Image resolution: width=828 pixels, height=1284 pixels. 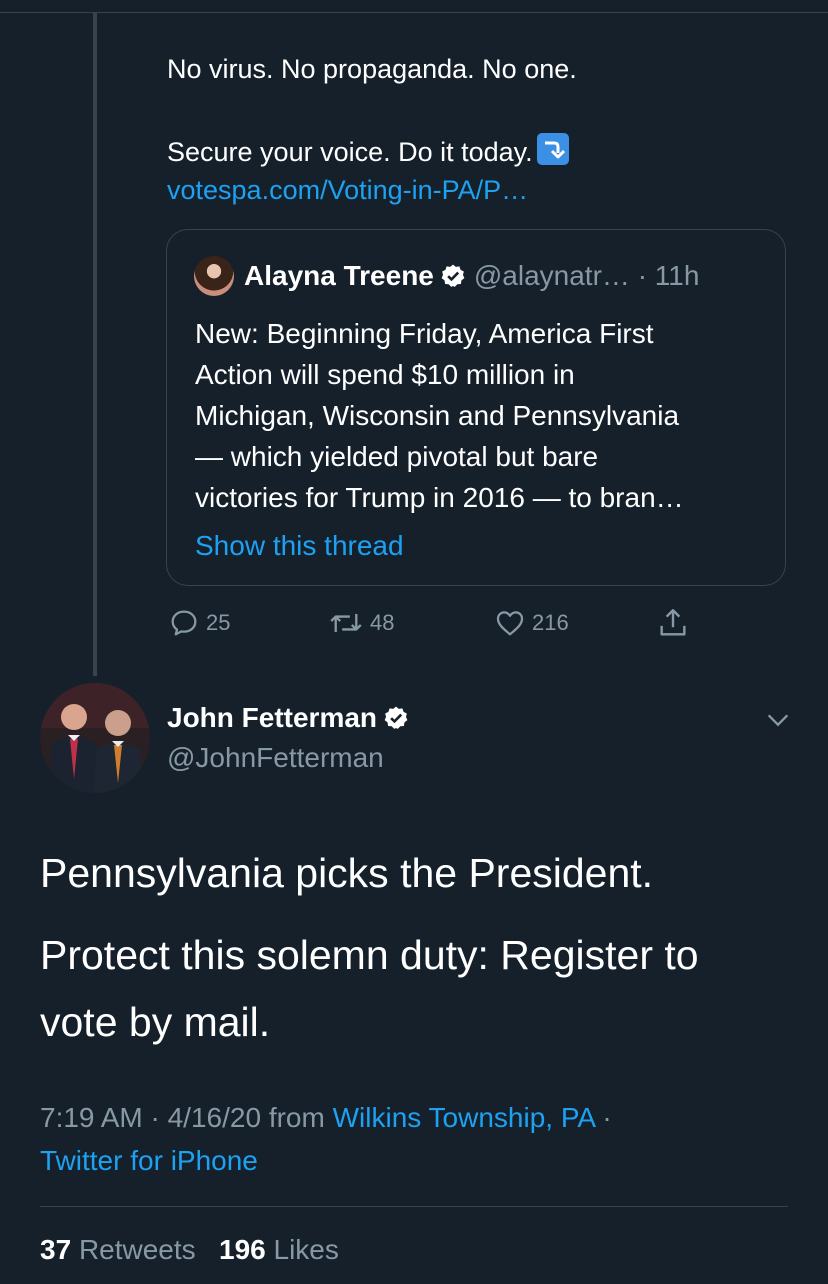 What do you see at coordinates (369, 955) in the screenshot?
I see `main-tweet-text-line2: Protect this solemn duty: Register to` at bounding box center [369, 955].